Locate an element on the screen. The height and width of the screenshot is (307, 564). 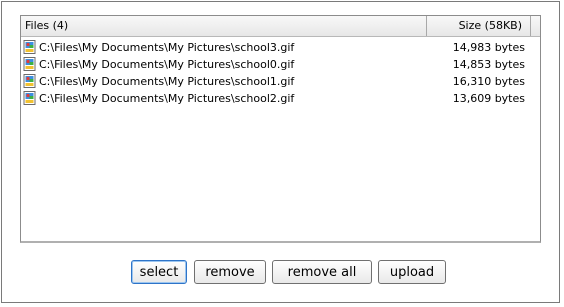
select-button: select is located at coordinates (159, 272).